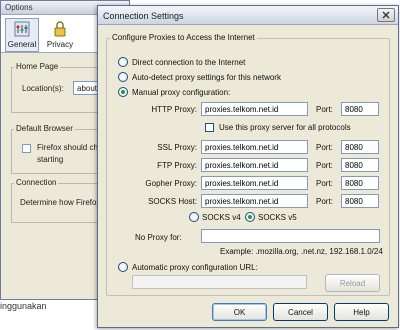  What do you see at coordinates (300, 312) in the screenshot?
I see `cancel-button: Cancel` at bounding box center [300, 312].